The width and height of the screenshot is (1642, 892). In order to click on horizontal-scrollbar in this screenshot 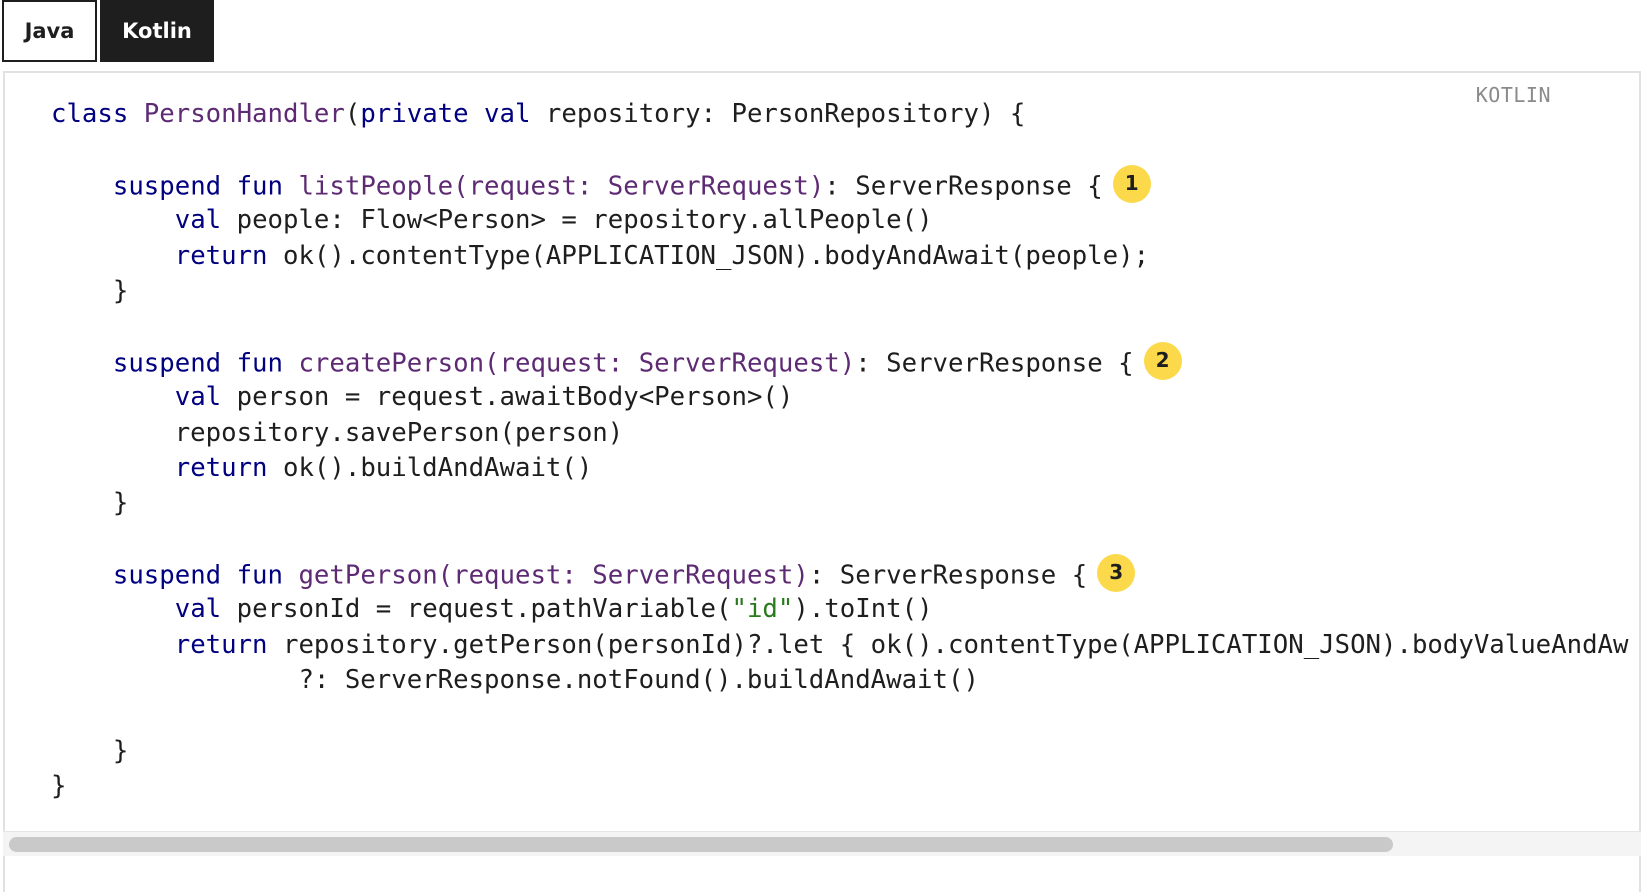, I will do `click(822, 843)`.